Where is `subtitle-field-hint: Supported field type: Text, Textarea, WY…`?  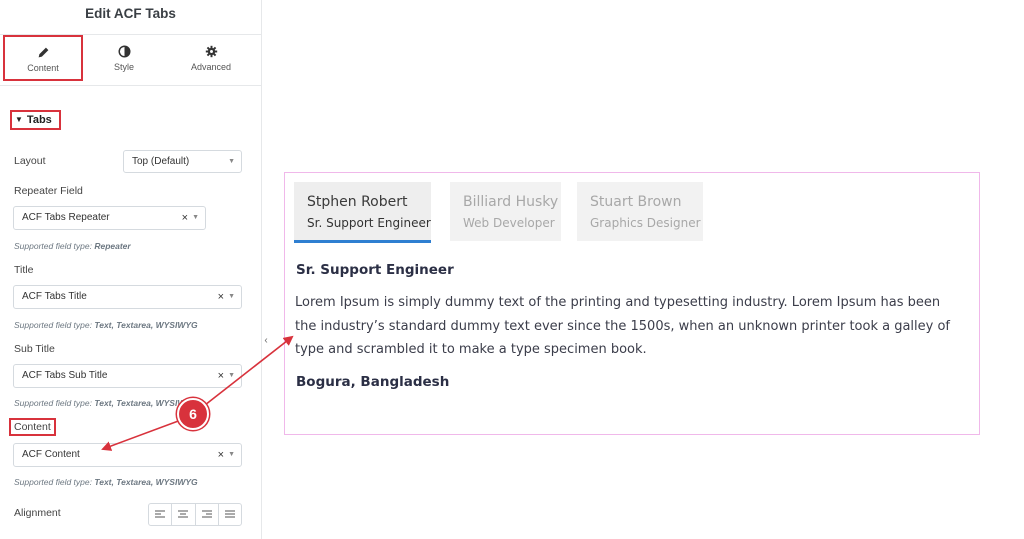
subtitle-field-hint: Supported field type: Text, Textarea, WY… is located at coordinates (106, 403).